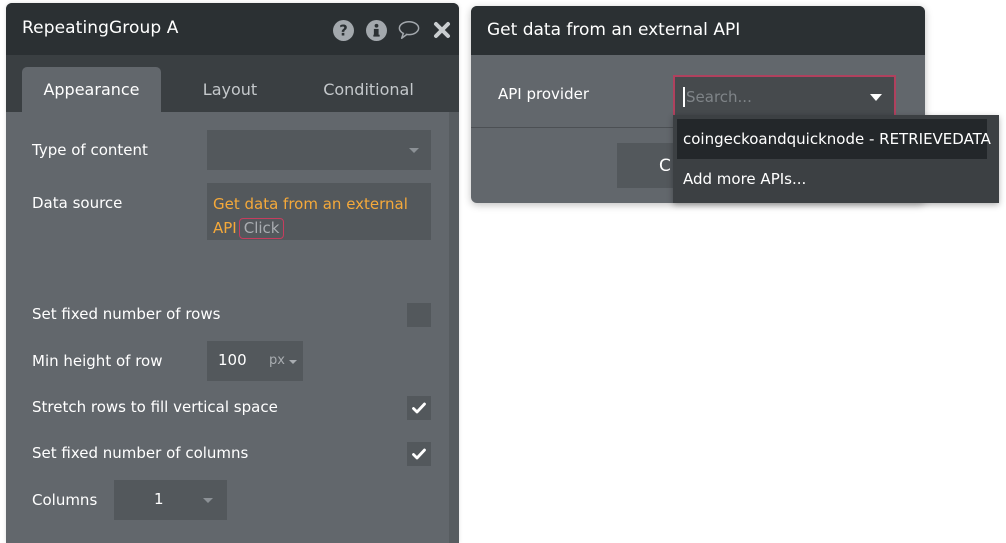 The width and height of the screenshot is (1006, 543). What do you see at coordinates (293, 362) in the screenshot?
I see `unit-caret-icon` at bounding box center [293, 362].